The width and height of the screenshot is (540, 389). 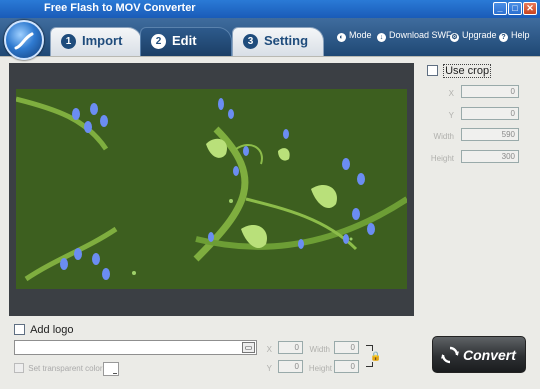 What do you see at coordinates (250, 41) in the screenshot?
I see `tab-setting-number: 3` at bounding box center [250, 41].